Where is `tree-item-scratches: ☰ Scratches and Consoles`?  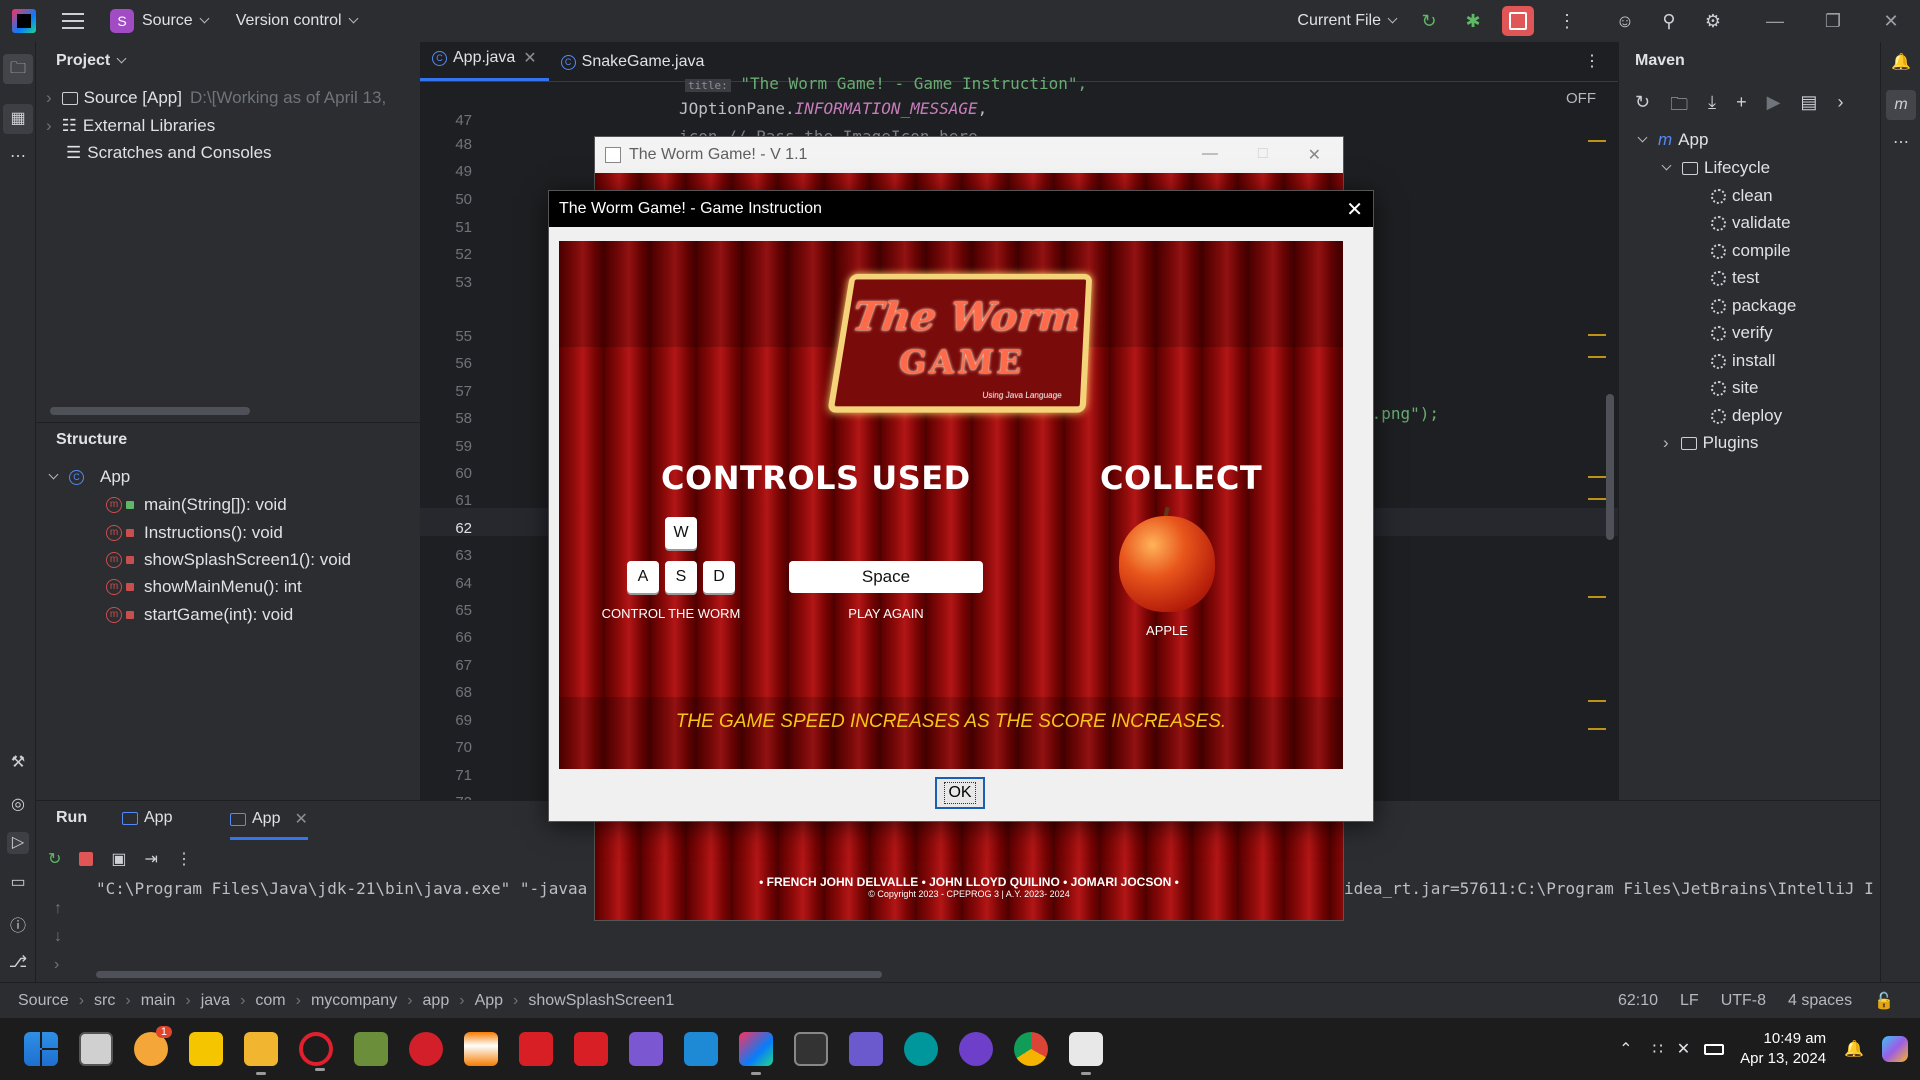 tree-item-scratches: ☰ Scratches and Consoles is located at coordinates (169, 153).